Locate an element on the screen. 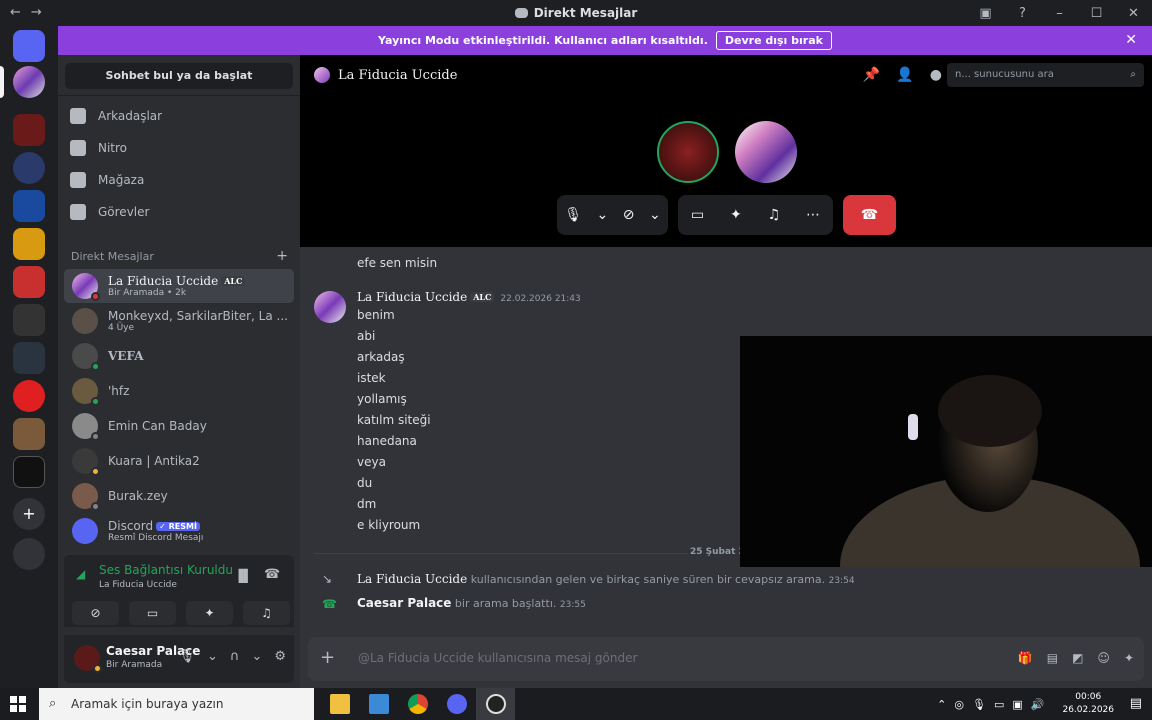 The height and width of the screenshot is (720, 1152). dm-item-burak: Burak.zey is located at coordinates (179, 496).